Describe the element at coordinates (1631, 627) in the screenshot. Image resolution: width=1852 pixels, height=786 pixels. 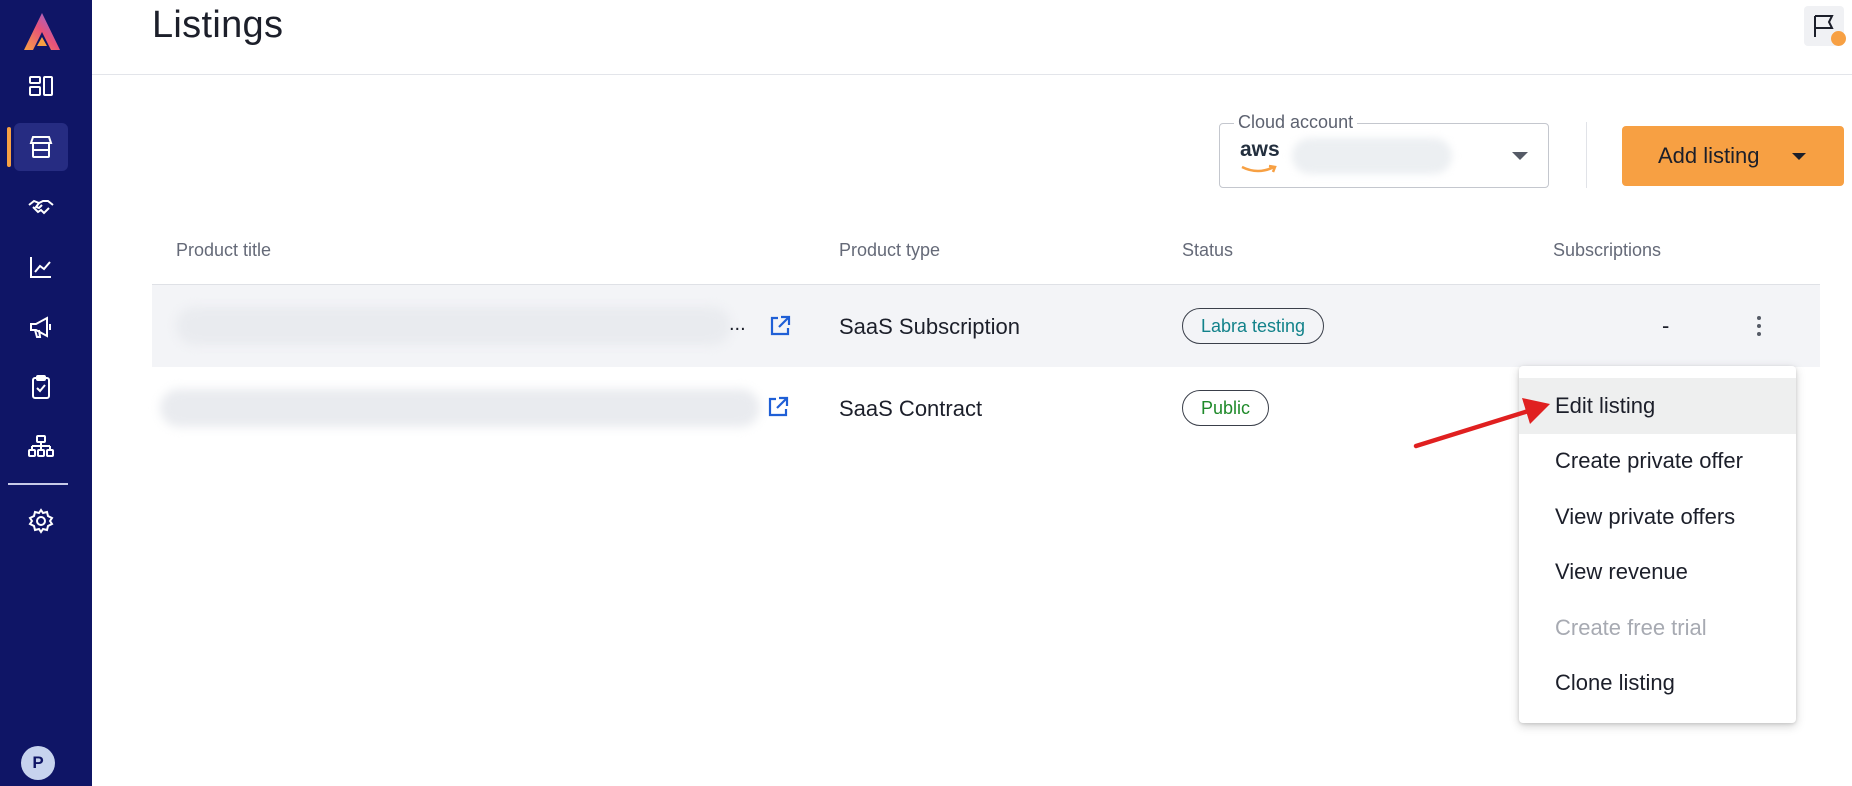
I see `menu-item-create-free-trial: Create free trial` at that location.